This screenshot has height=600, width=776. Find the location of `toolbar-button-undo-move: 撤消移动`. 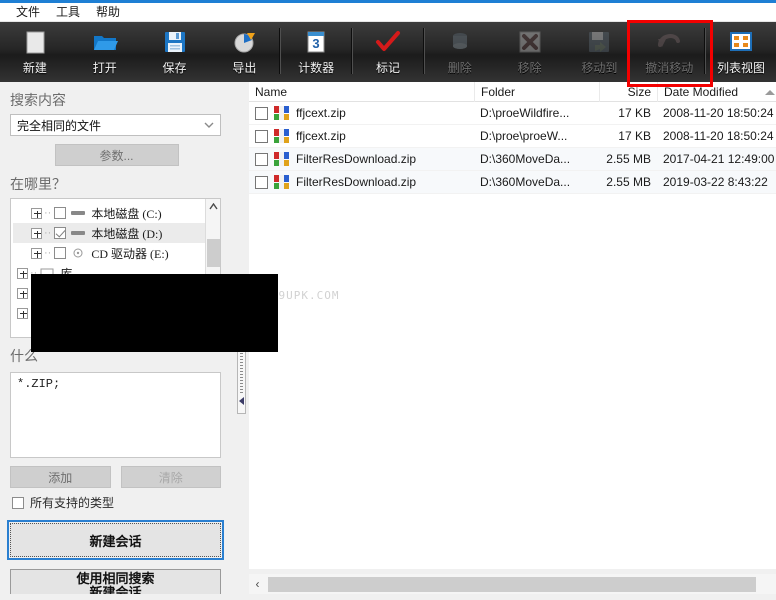

toolbar-button-undo-move: 撤消移动 is located at coordinates (669, 52).